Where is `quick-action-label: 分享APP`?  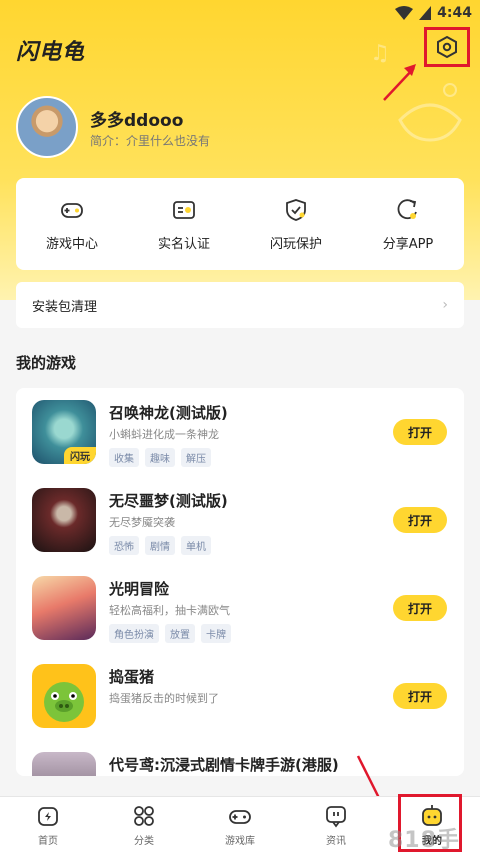 quick-action-label: 分享APP is located at coordinates (408, 244).